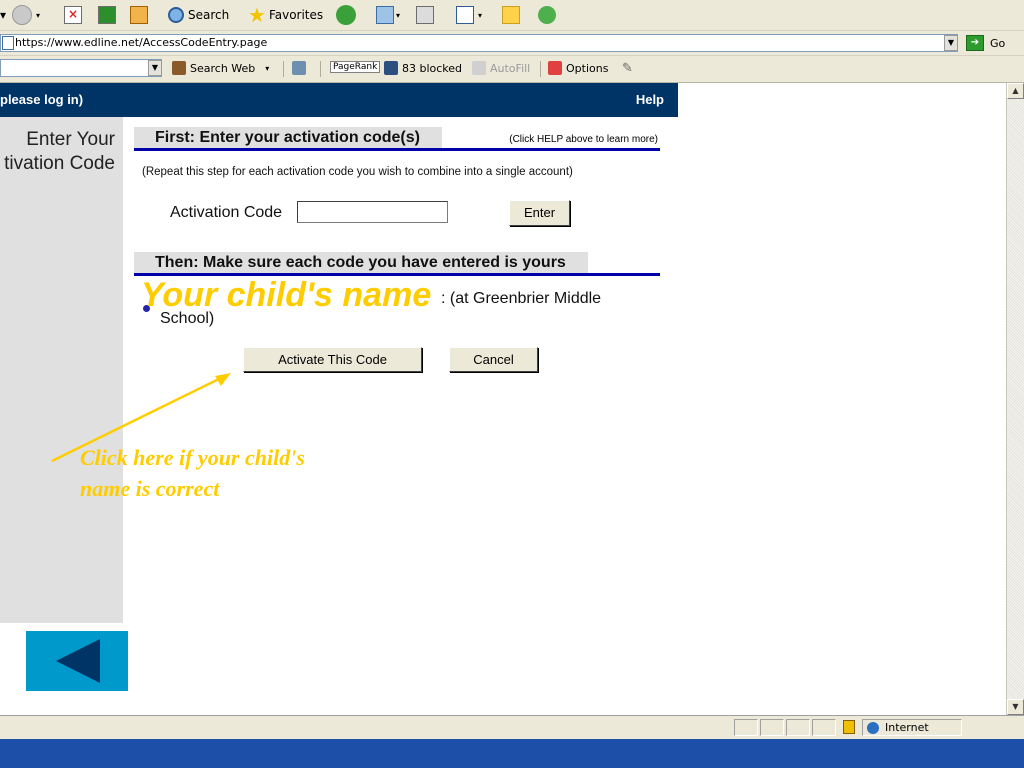 Image resolution: width=1024 pixels, height=768 pixels. I want to click on note-icon, so click(511, 15).